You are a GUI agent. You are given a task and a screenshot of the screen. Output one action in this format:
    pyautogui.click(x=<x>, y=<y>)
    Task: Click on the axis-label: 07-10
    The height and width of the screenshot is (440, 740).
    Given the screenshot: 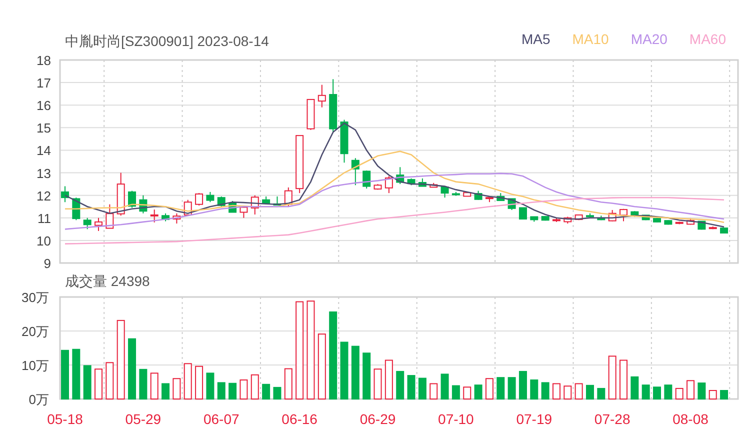 What is the action you would take?
    pyautogui.click(x=456, y=419)
    